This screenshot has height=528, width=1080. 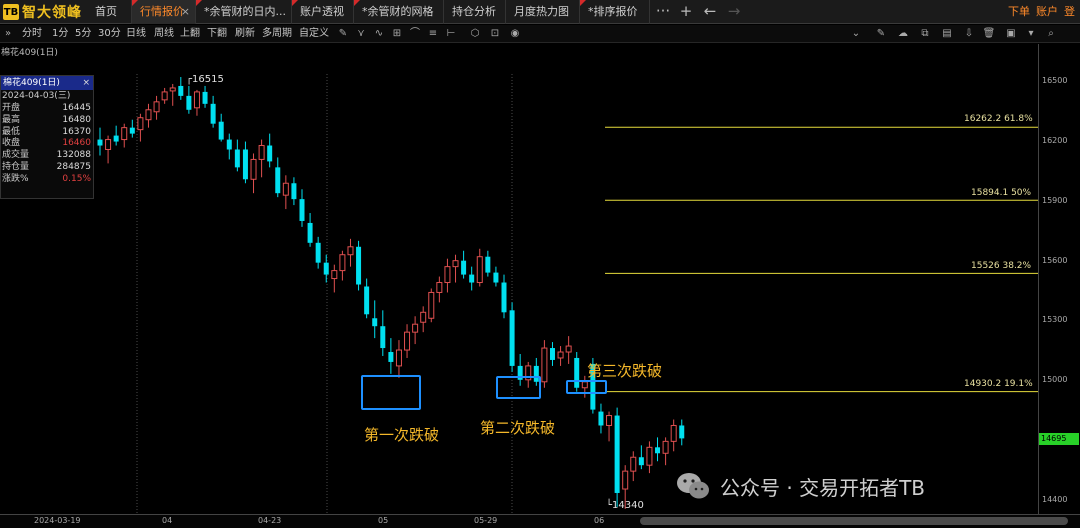 I want to click on price-tick: 15600, so click(x=1055, y=260).